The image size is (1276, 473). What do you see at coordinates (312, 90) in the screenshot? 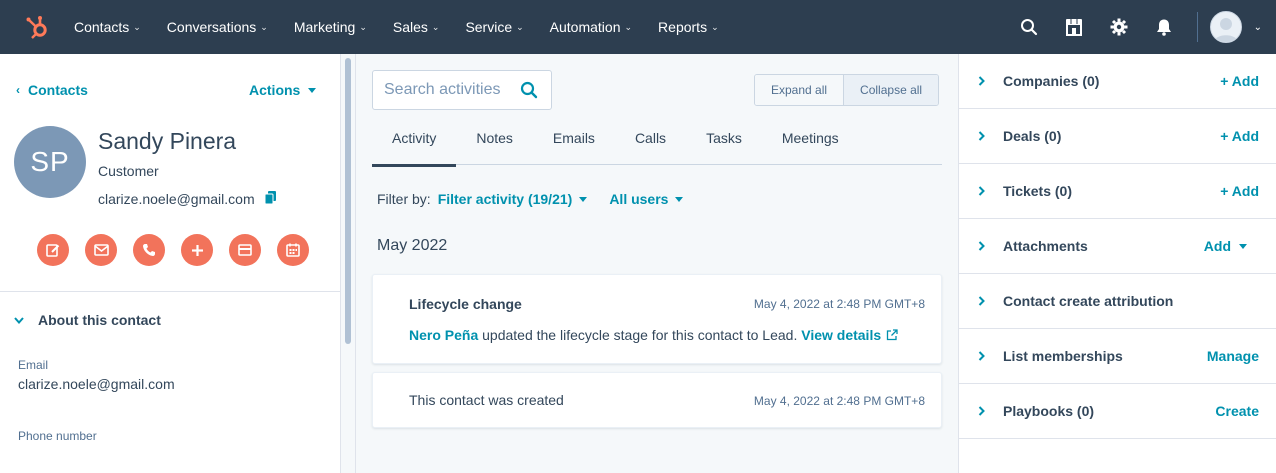
I see `caret-down-icon` at bounding box center [312, 90].